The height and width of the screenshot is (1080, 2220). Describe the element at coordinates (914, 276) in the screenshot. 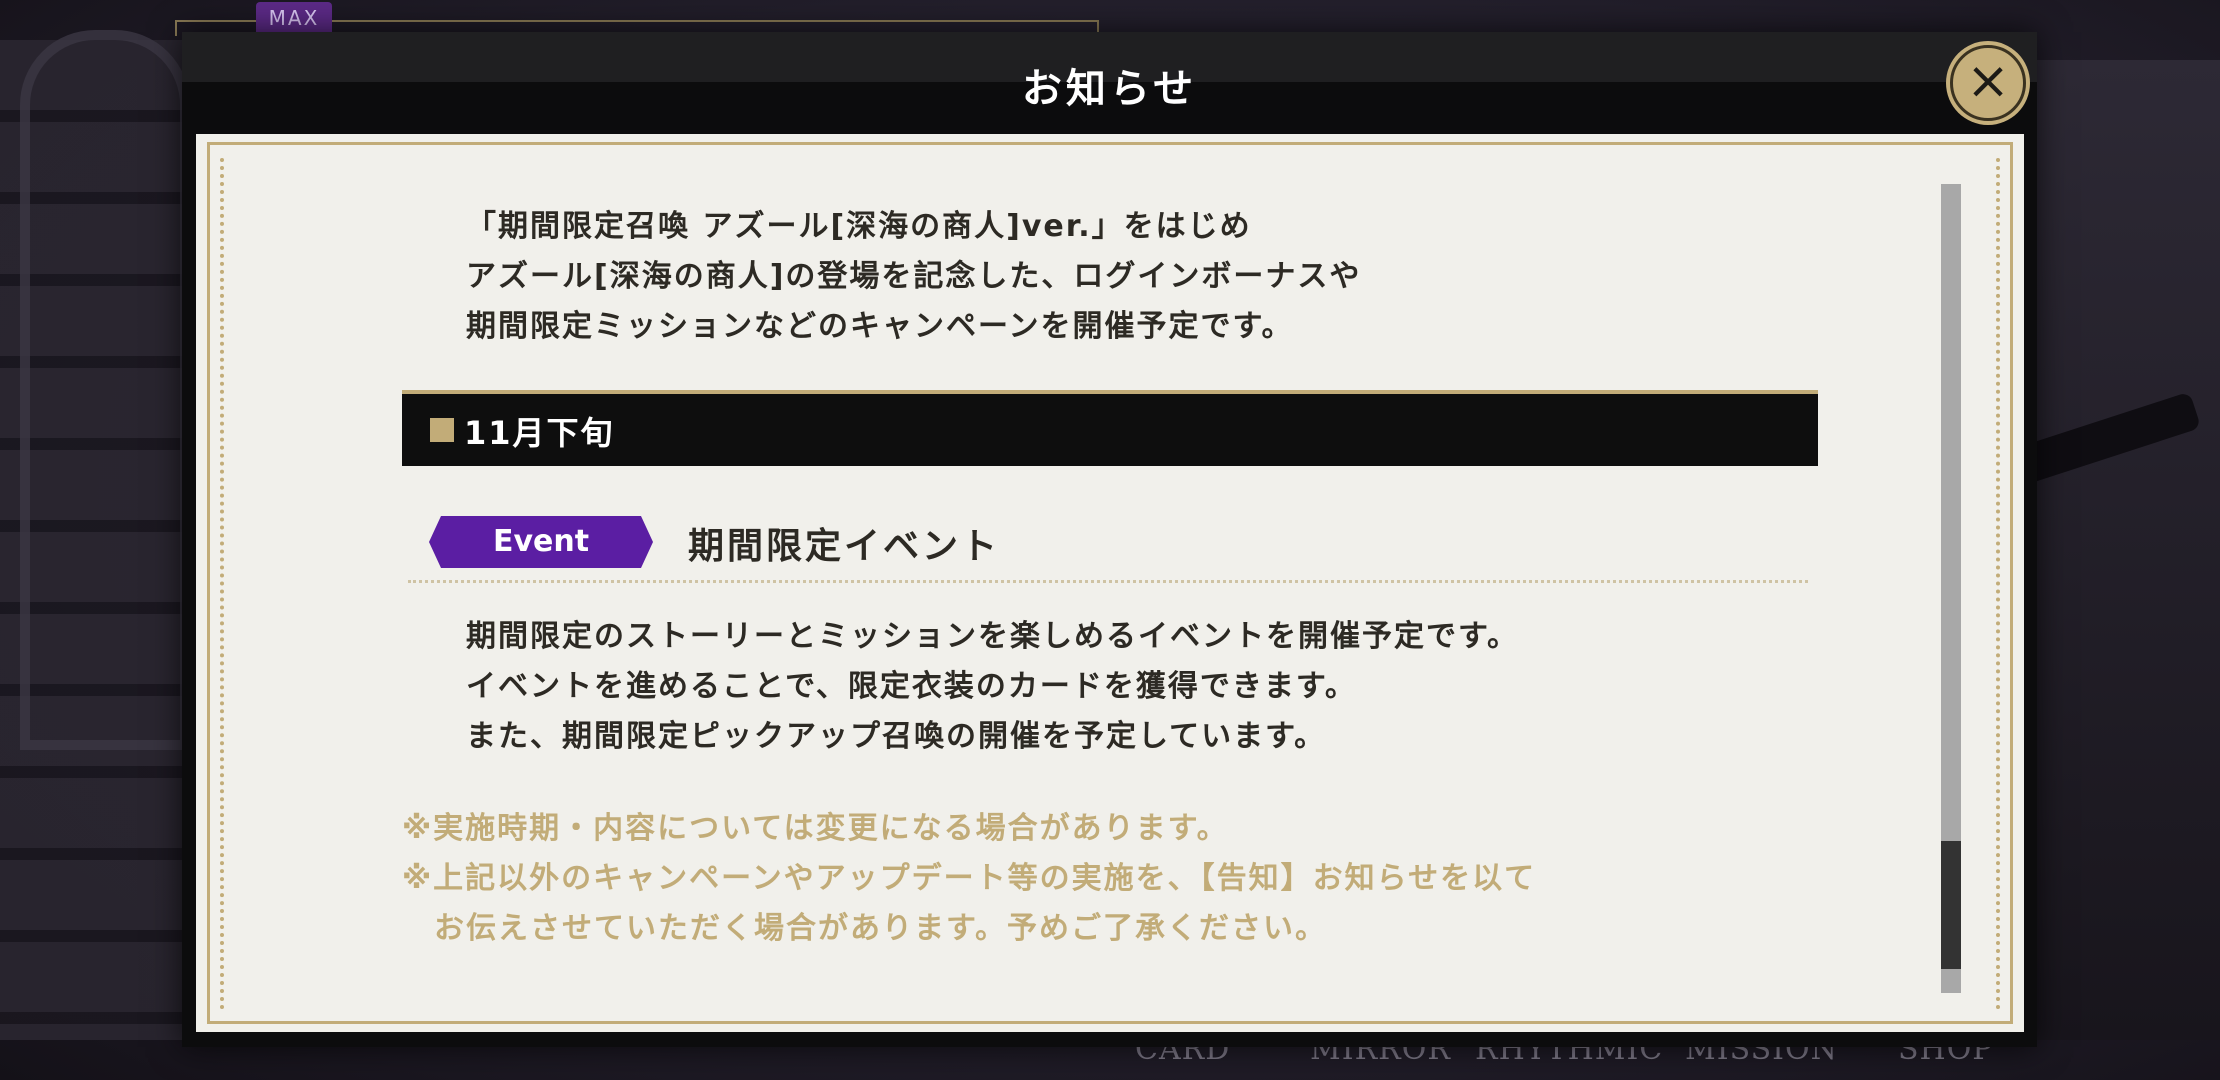

I see `intro-line-2: アズール[深海の商人]の登場を記念した、ログインボーナスや` at that location.